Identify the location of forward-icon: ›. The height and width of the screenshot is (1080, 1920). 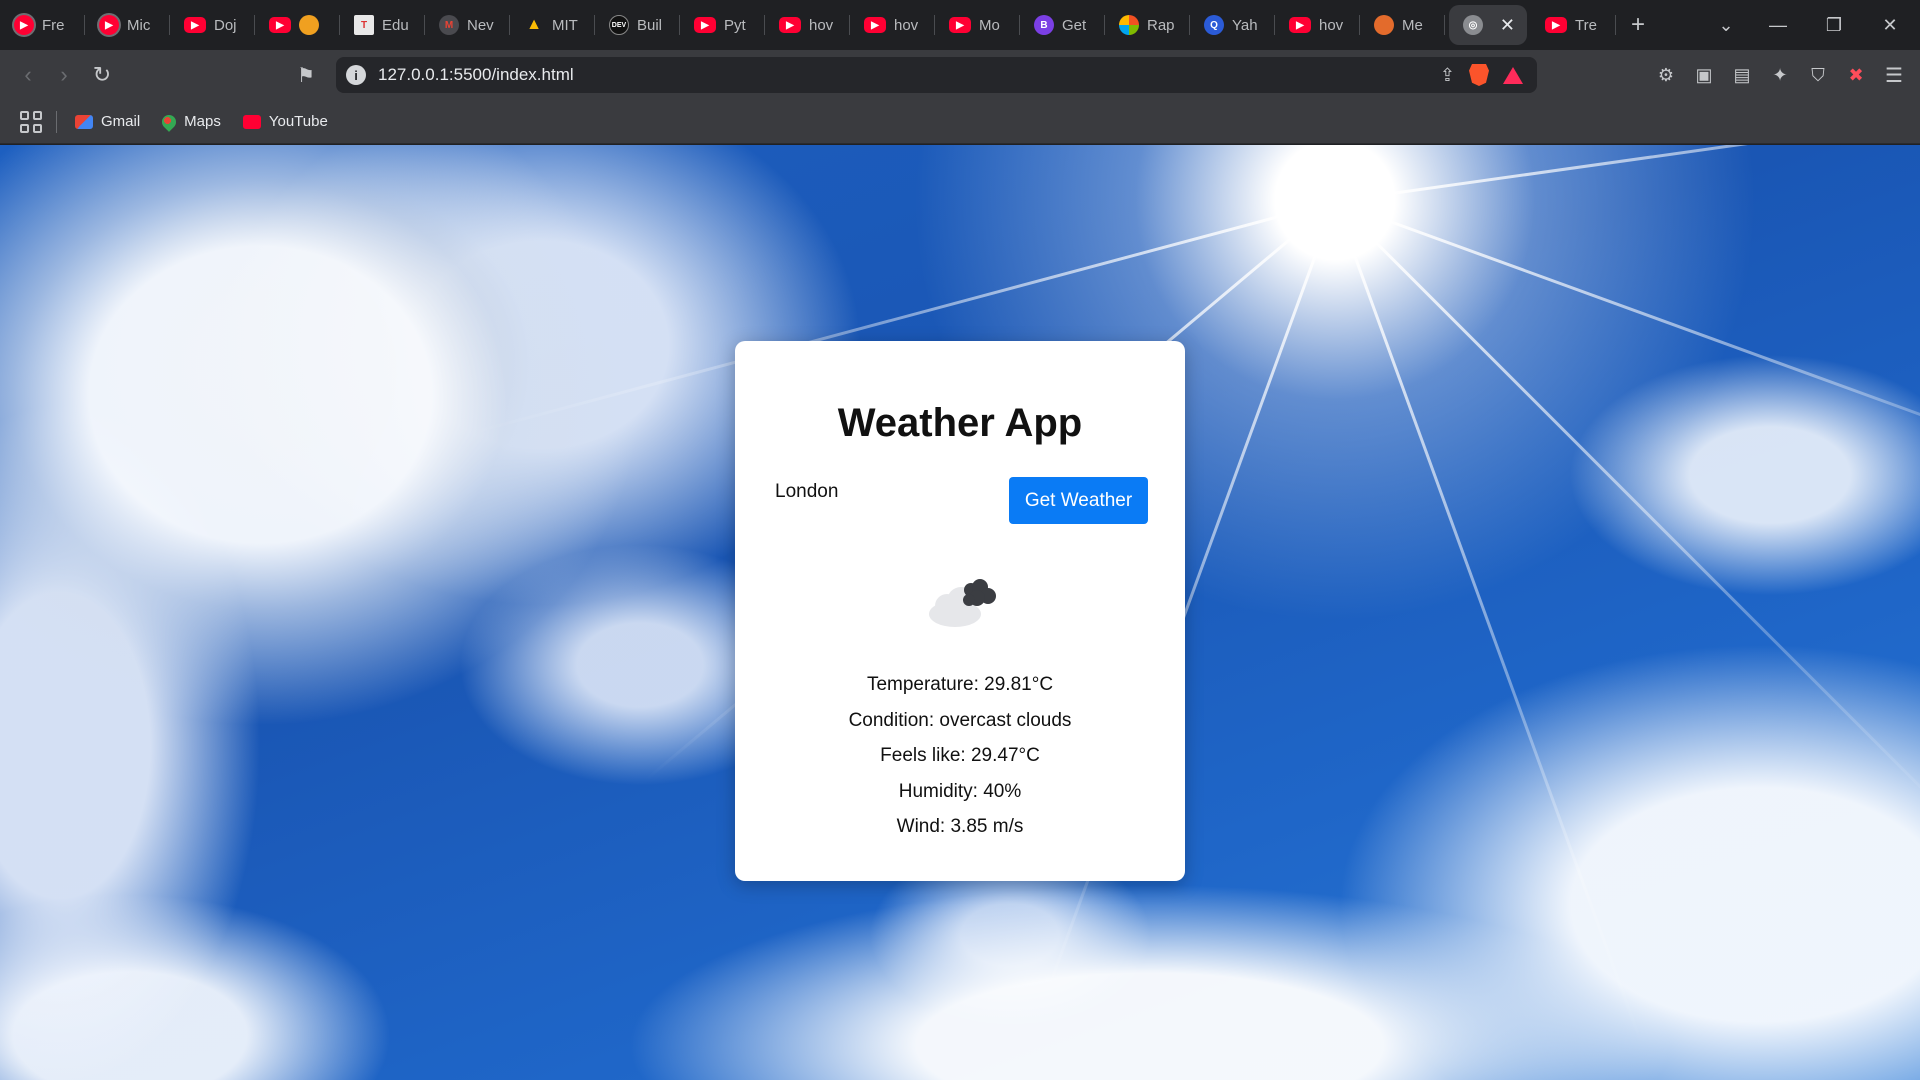
(64, 75).